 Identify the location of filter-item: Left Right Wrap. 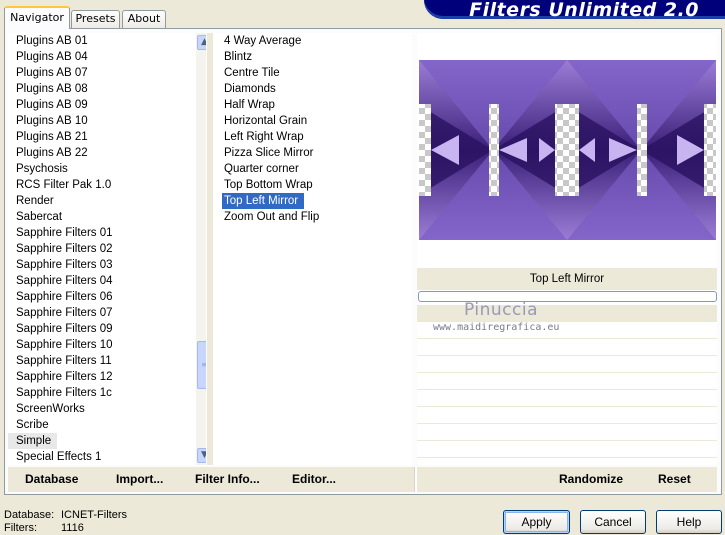
(312, 137).